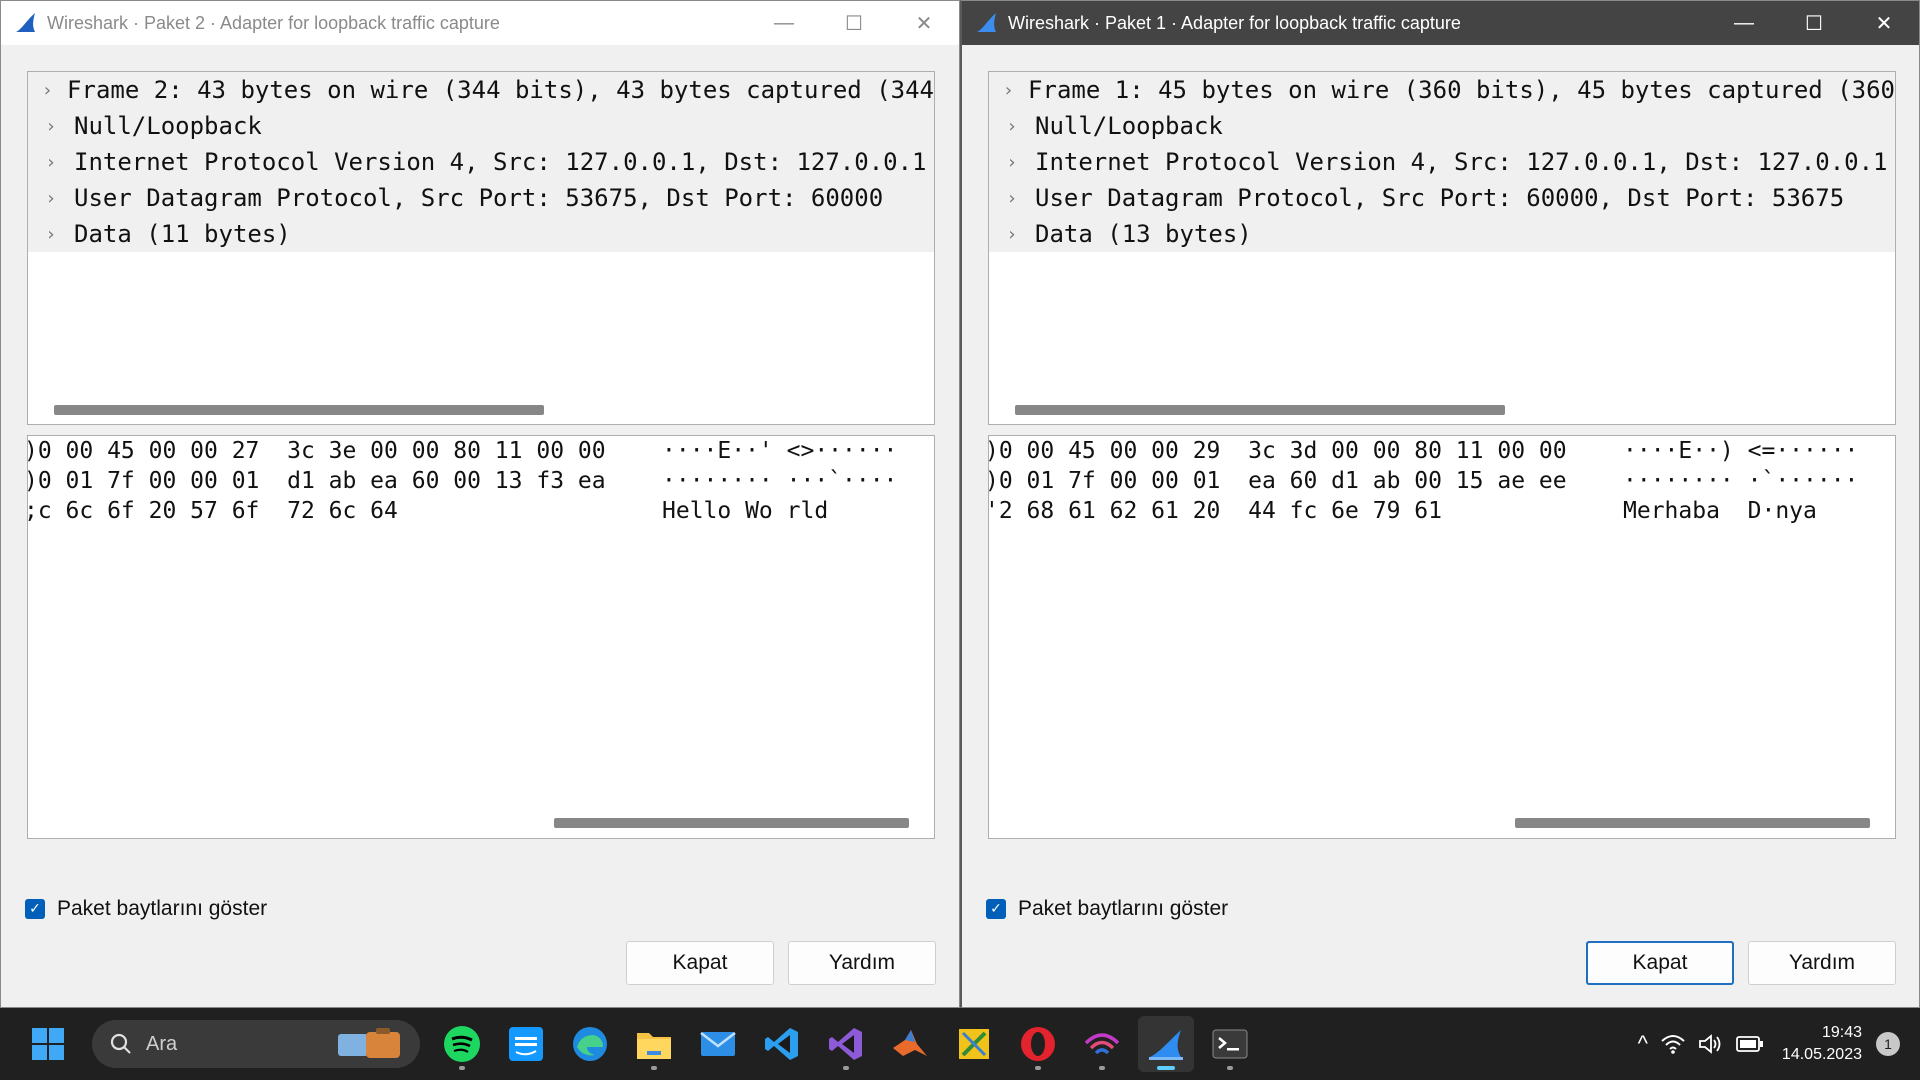 This screenshot has width=1920, height=1080. Describe the element at coordinates (256, 1044) in the screenshot. I see `search-box: Ara` at that location.